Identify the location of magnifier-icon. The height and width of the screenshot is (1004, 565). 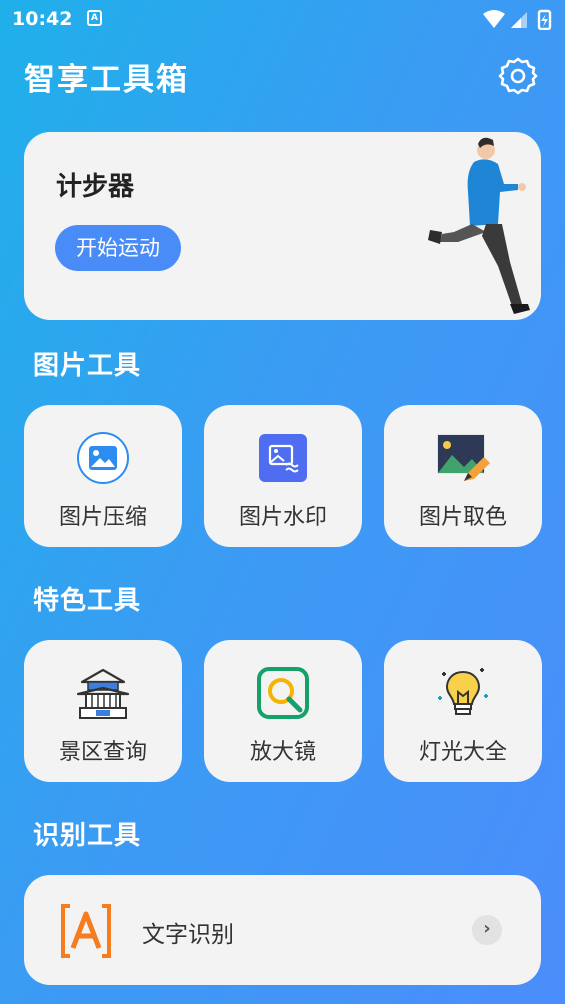
(283, 693).